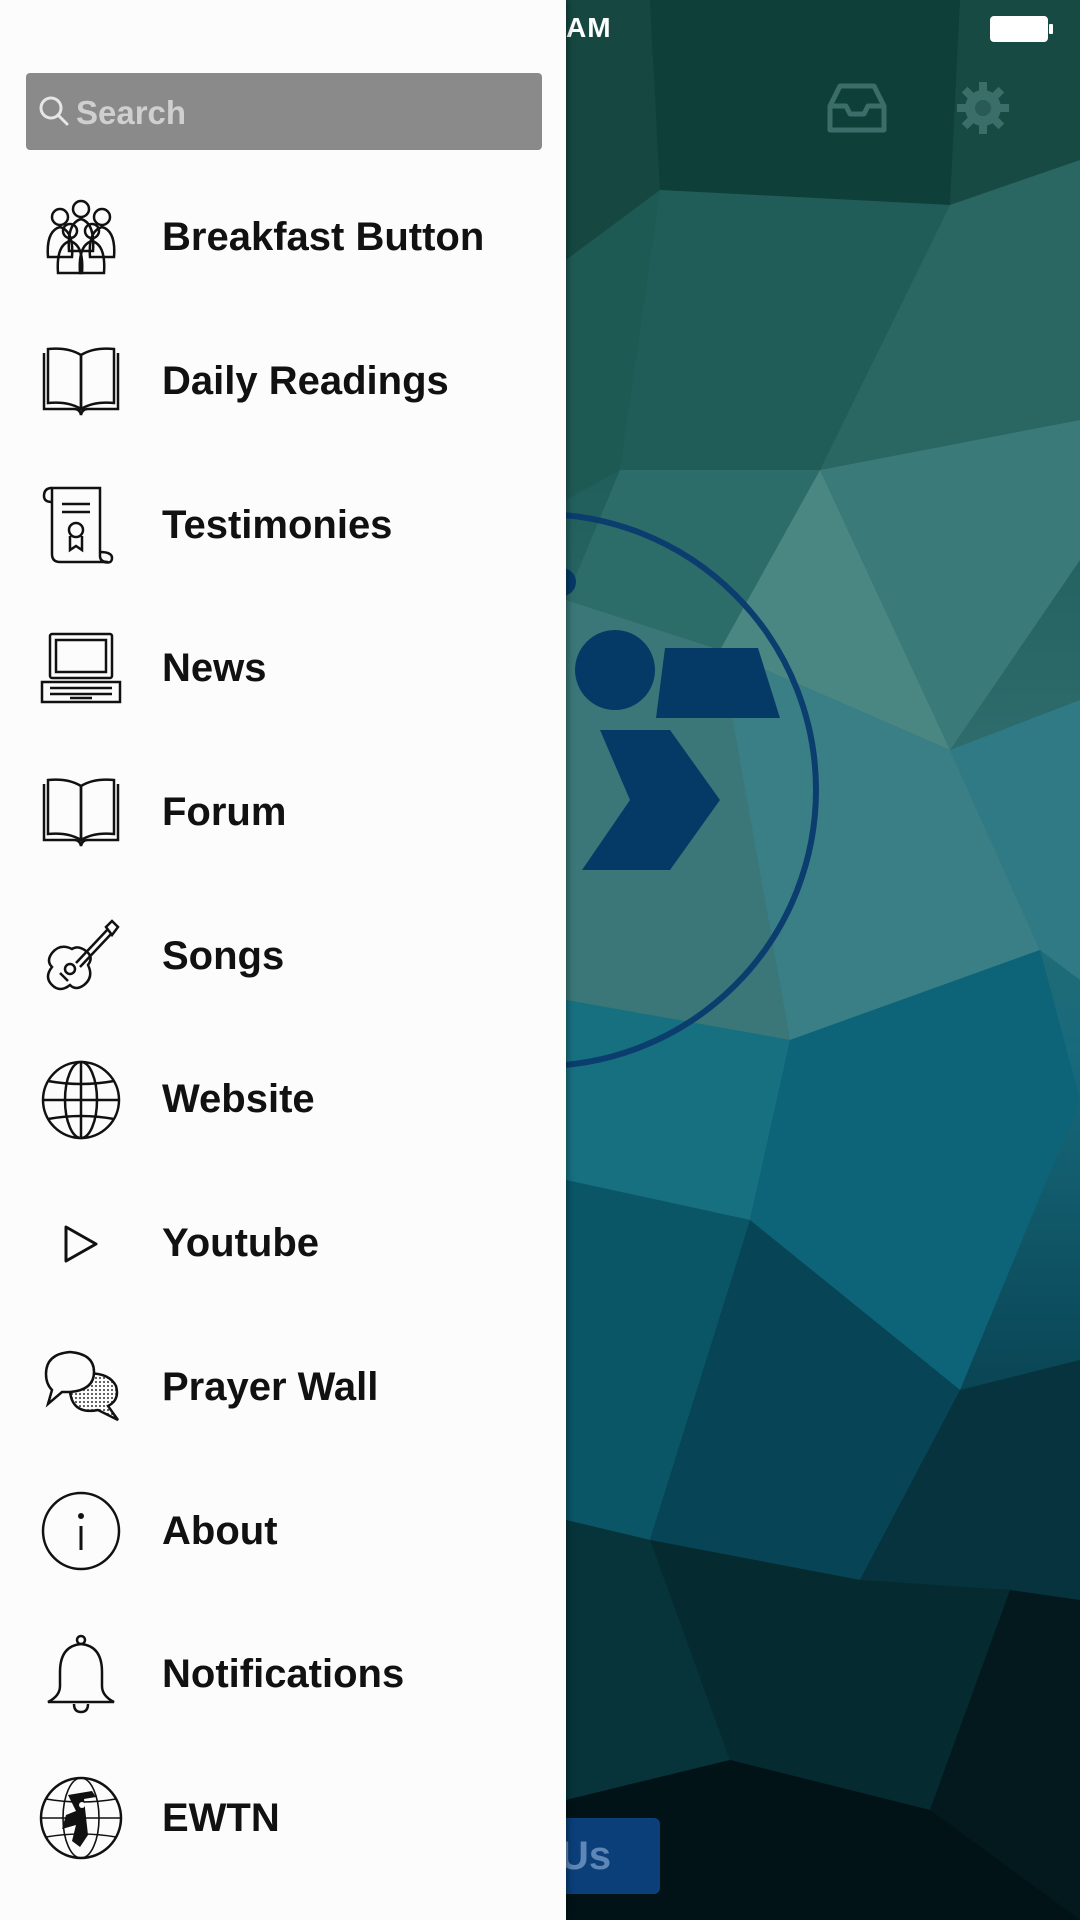 The image size is (1080, 1920). Describe the element at coordinates (224, 812) in the screenshot. I see `menu-label: Forum` at that location.